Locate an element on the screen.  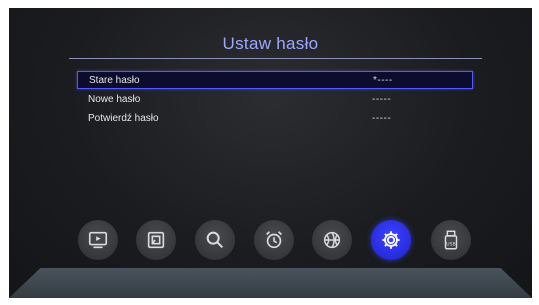
basketball-icon is located at coordinates (332, 240).